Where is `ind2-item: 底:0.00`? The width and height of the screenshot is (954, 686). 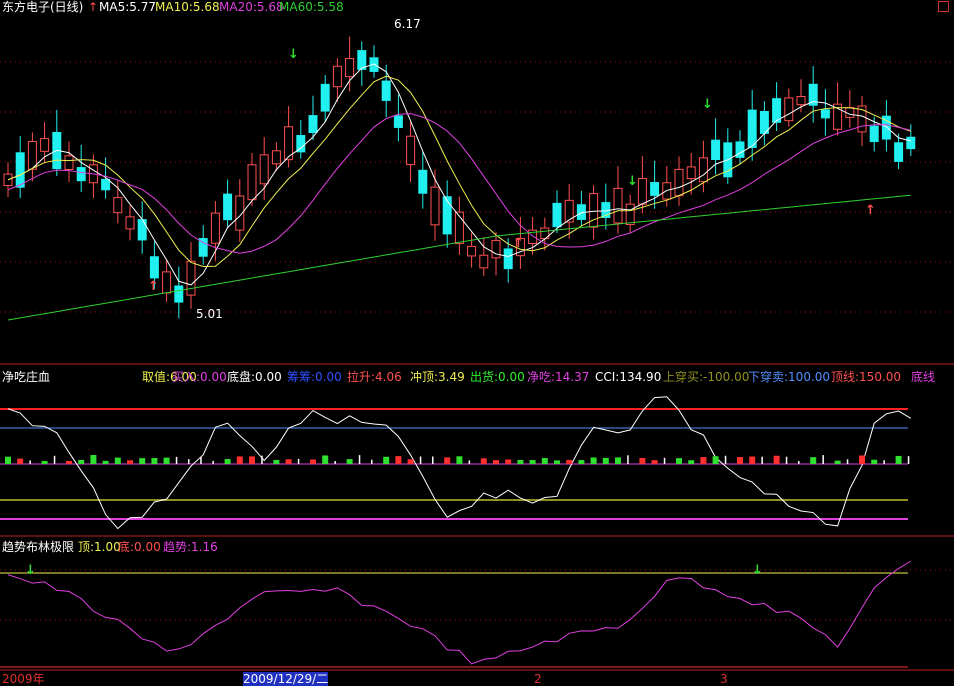
ind2-item: 底:0.00 is located at coordinates (139, 547).